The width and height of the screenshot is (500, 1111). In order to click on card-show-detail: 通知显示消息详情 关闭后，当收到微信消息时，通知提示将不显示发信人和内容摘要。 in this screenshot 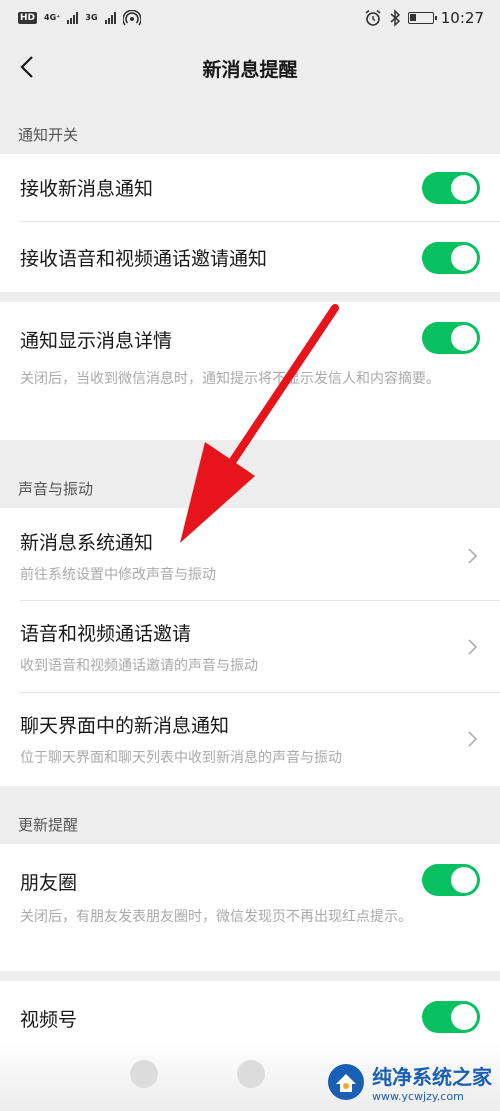, I will do `click(250, 371)`.